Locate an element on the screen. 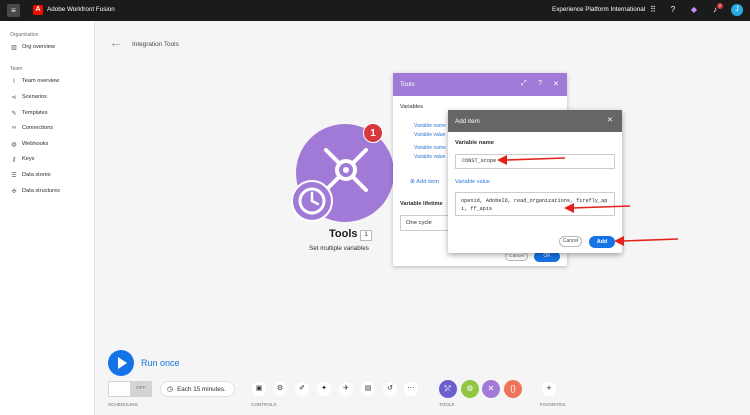 The width and height of the screenshot is (750, 415). briefcase-icon: ▤ is located at coordinates (368, 389).